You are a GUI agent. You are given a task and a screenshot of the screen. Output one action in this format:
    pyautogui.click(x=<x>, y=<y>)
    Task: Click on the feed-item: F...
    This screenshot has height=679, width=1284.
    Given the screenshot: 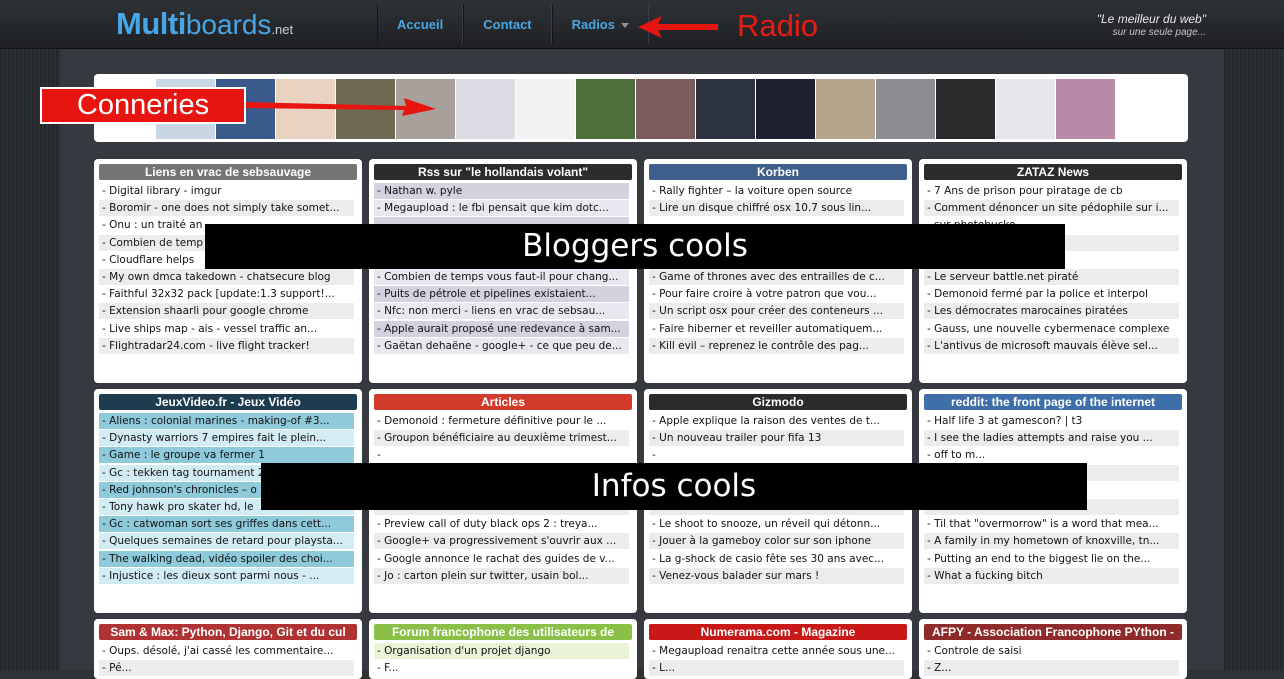 What is the action you would take?
    pyautogui.click(x=501, y=668)
    